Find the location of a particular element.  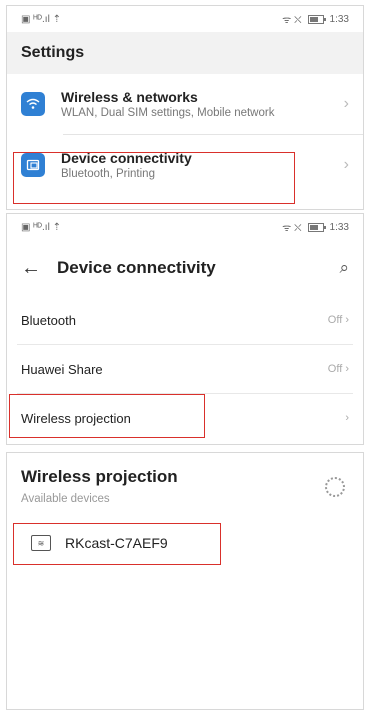

search-icon: ⌕ is located at coordinates (344, 268).